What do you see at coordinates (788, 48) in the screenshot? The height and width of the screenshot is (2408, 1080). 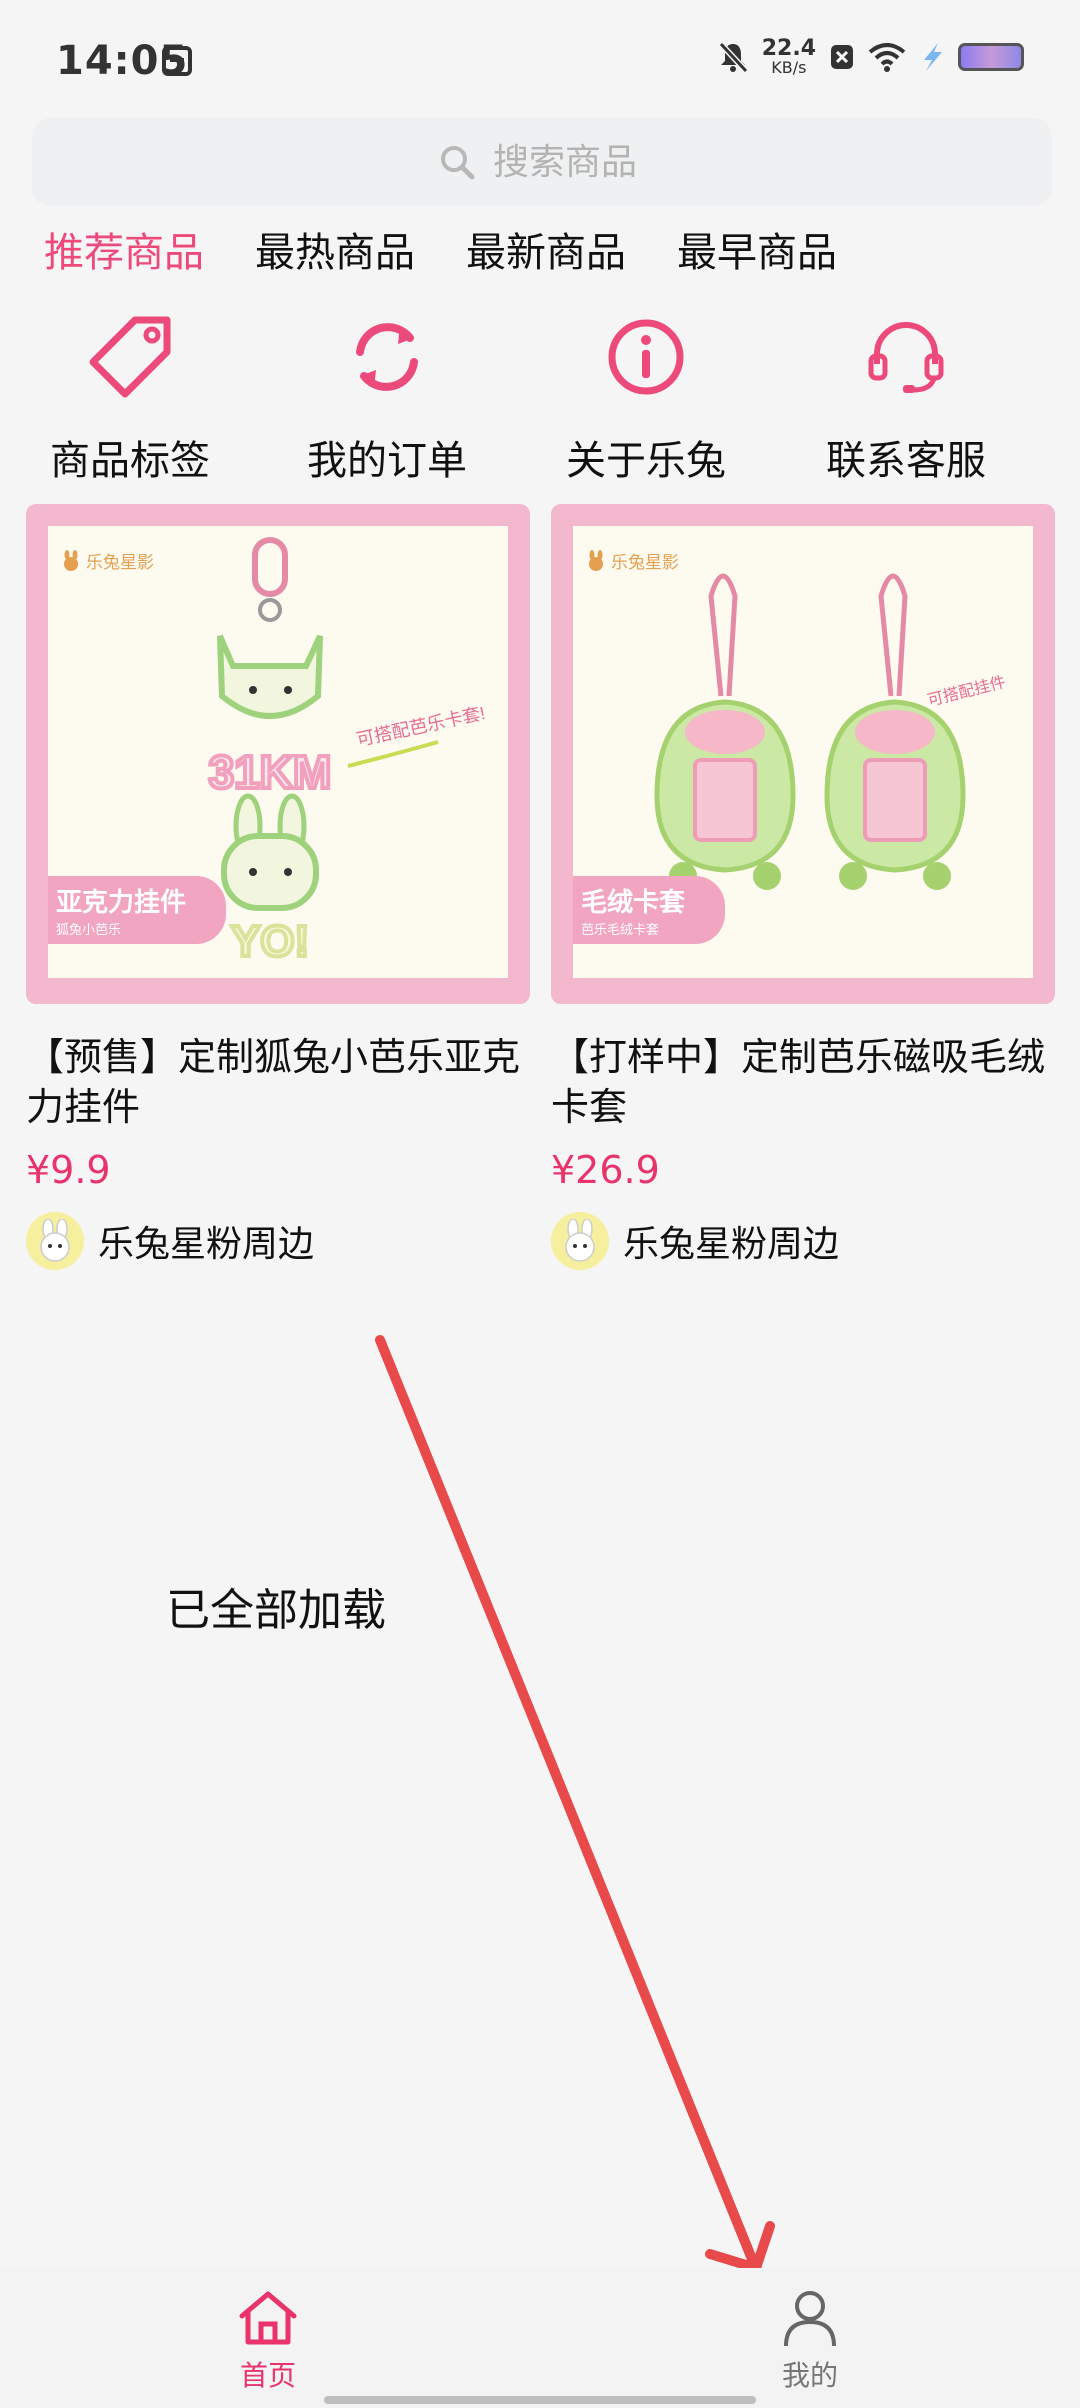 I see `network-speed-value: 22.4` at bounding box center [788, 48].